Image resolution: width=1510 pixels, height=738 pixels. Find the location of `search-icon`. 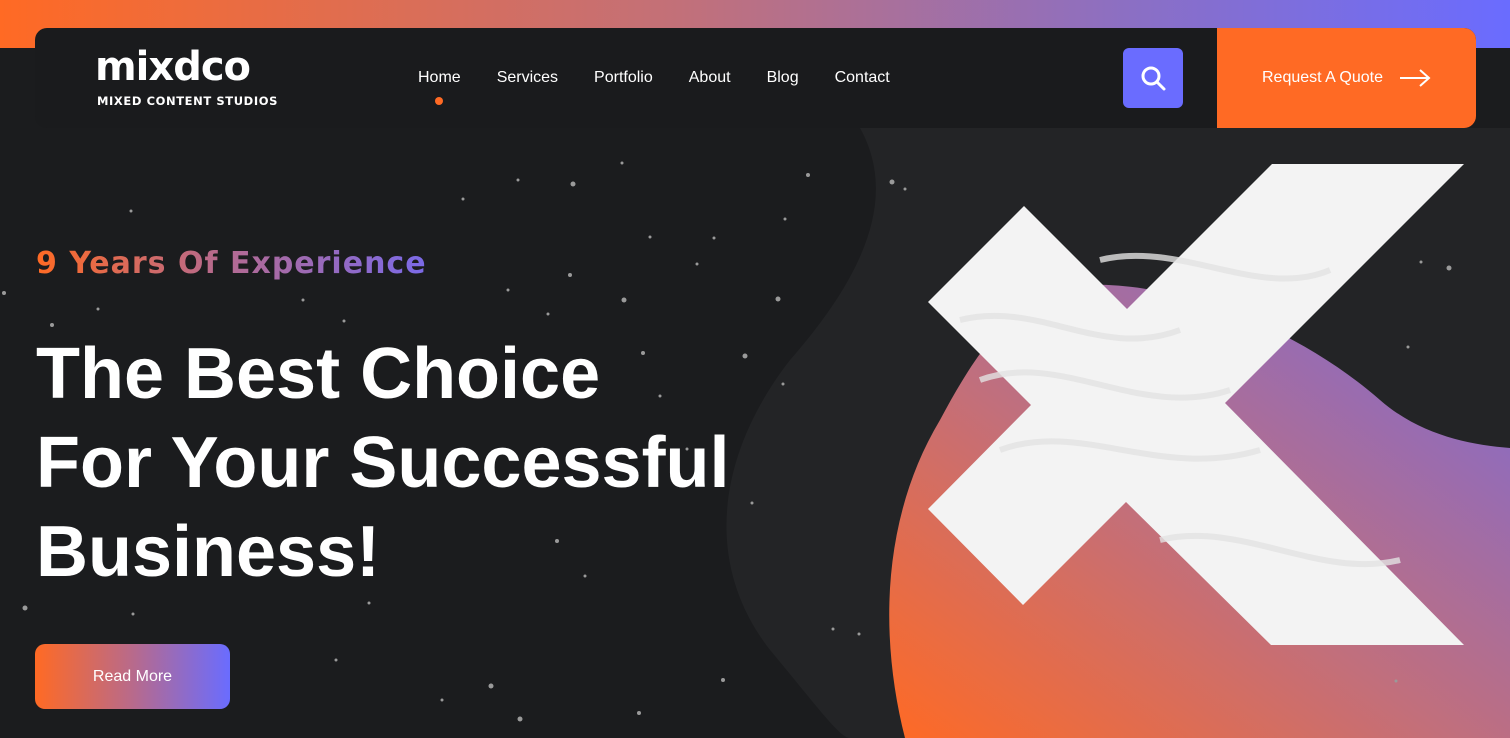

search-icon is located at coordinates (1153, 78).